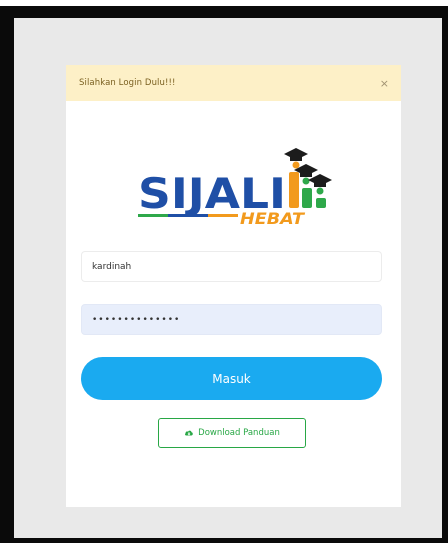  What do you see at coordinates (384, 83) in the screenshot?
I see `close-icon: ×` at bounding box center [384, 83].